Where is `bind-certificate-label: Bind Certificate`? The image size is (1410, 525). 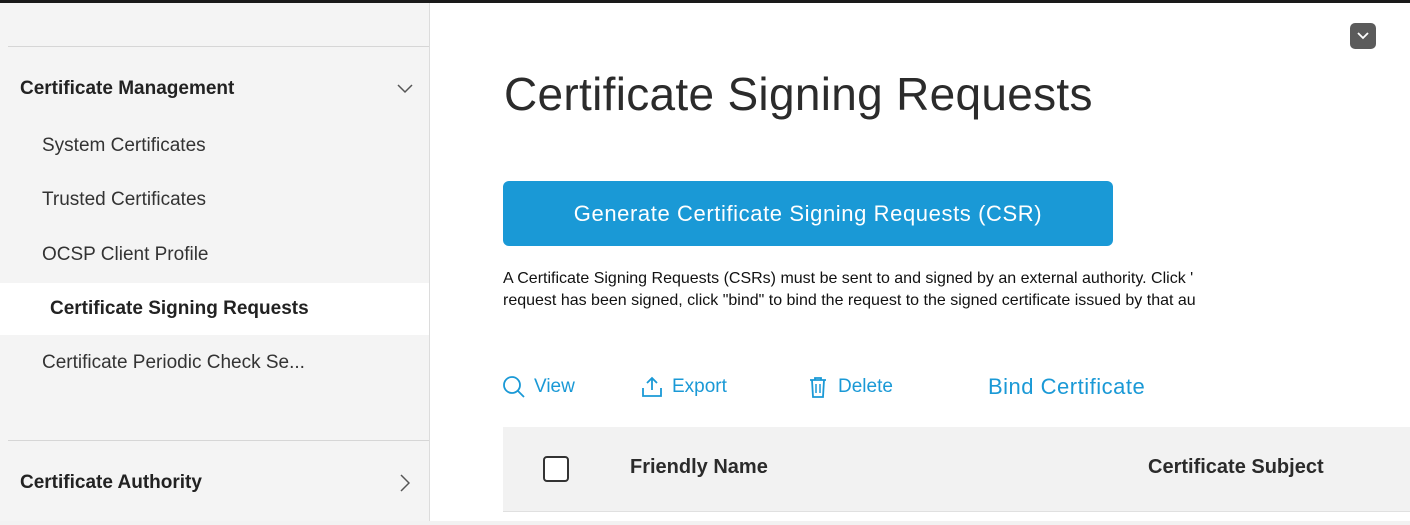
bind-certificate-label: Bind Certificate is located at coordinates (1067, 386).